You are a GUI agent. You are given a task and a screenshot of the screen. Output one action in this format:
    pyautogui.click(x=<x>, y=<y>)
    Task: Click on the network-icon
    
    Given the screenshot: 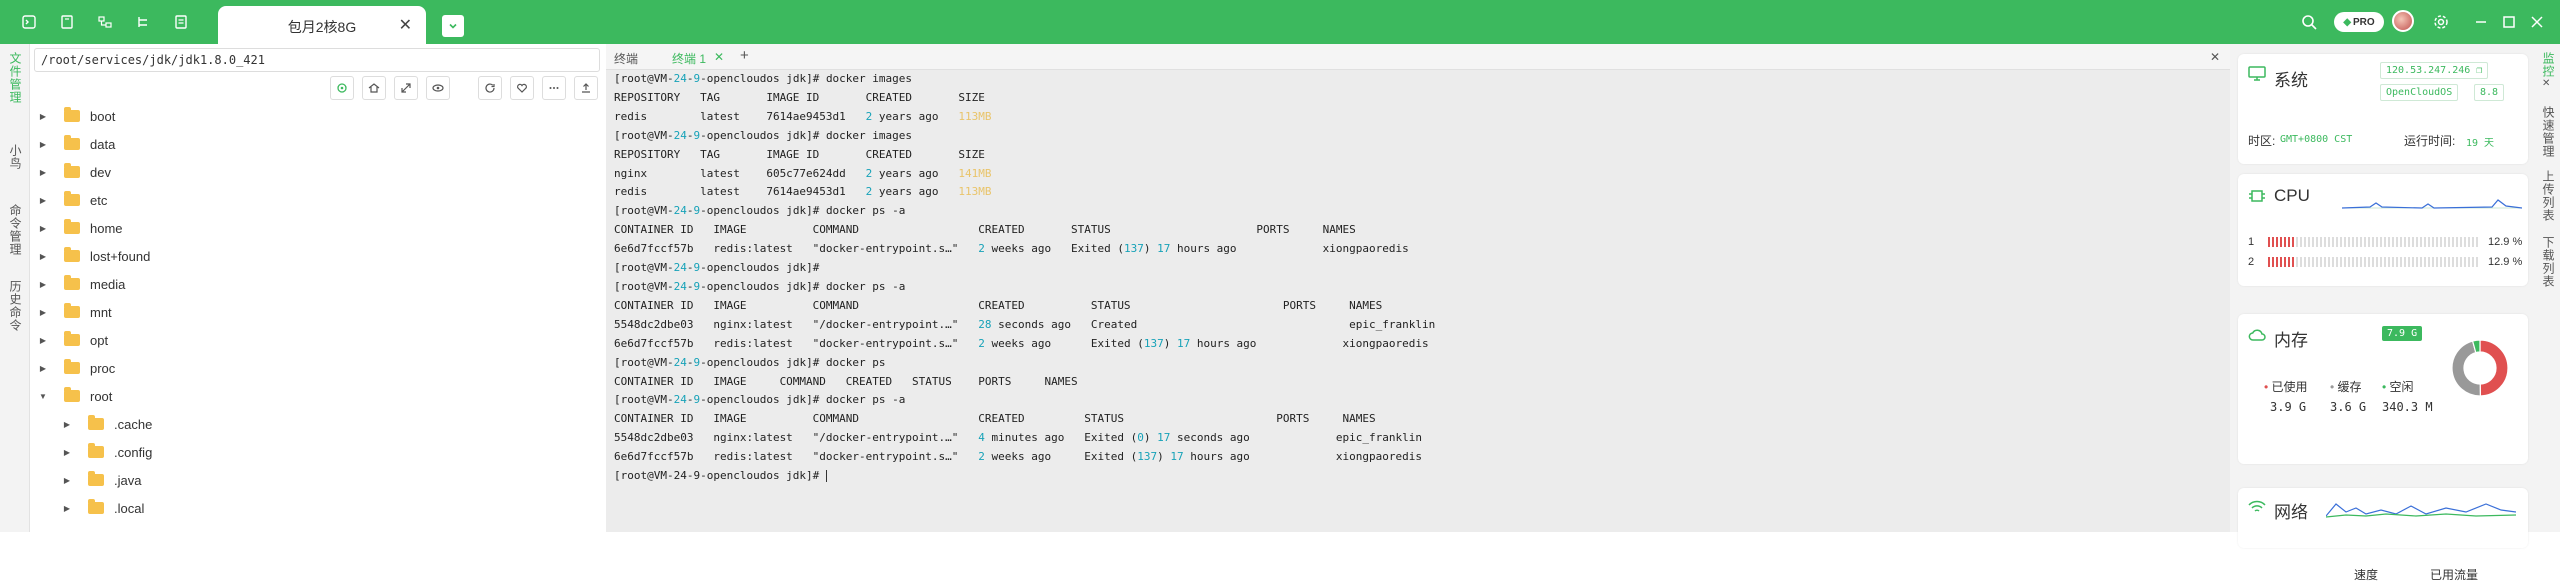 What is the action you would take?
    pyautogui.click(x=105, y=22)
    